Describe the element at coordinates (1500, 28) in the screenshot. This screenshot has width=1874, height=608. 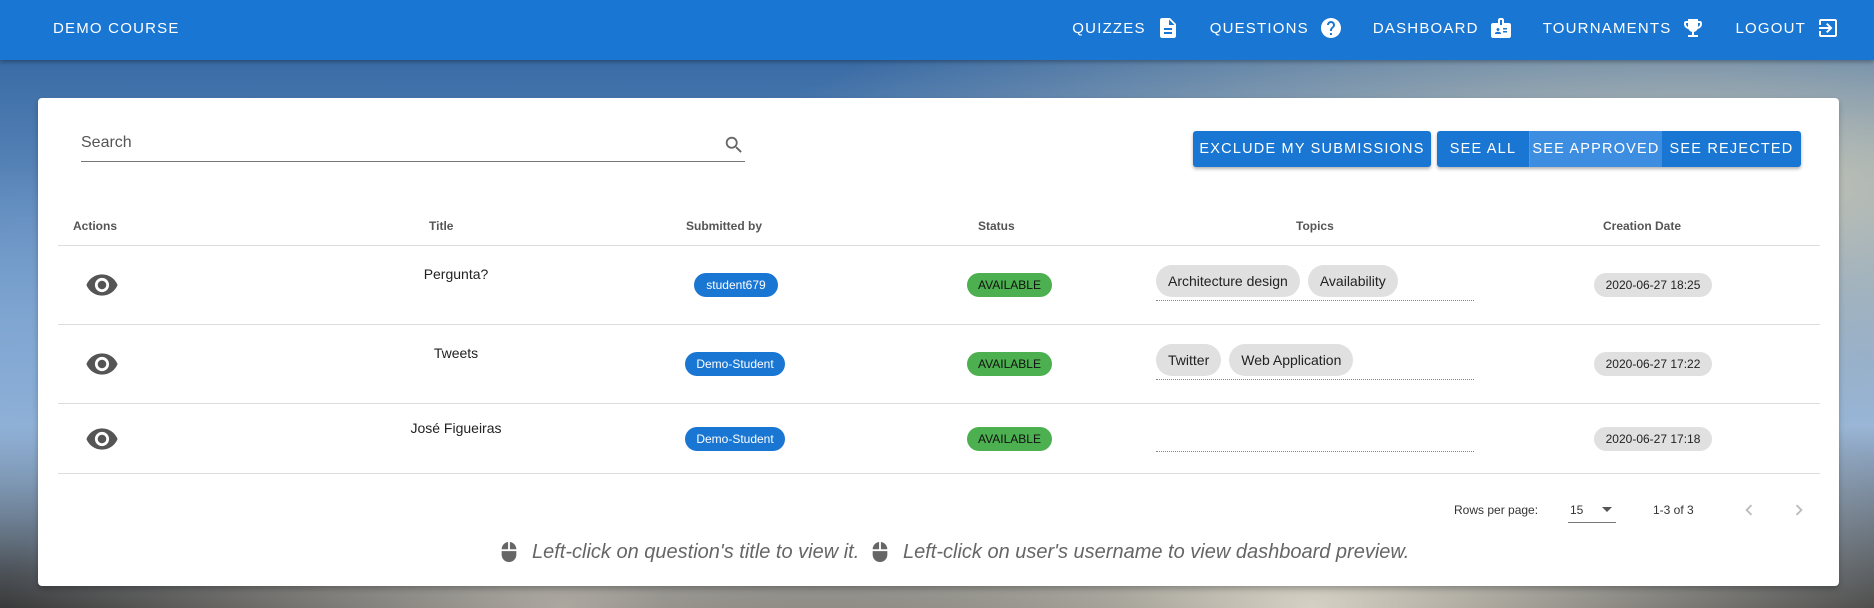
I see `account-card-icon` at that location.